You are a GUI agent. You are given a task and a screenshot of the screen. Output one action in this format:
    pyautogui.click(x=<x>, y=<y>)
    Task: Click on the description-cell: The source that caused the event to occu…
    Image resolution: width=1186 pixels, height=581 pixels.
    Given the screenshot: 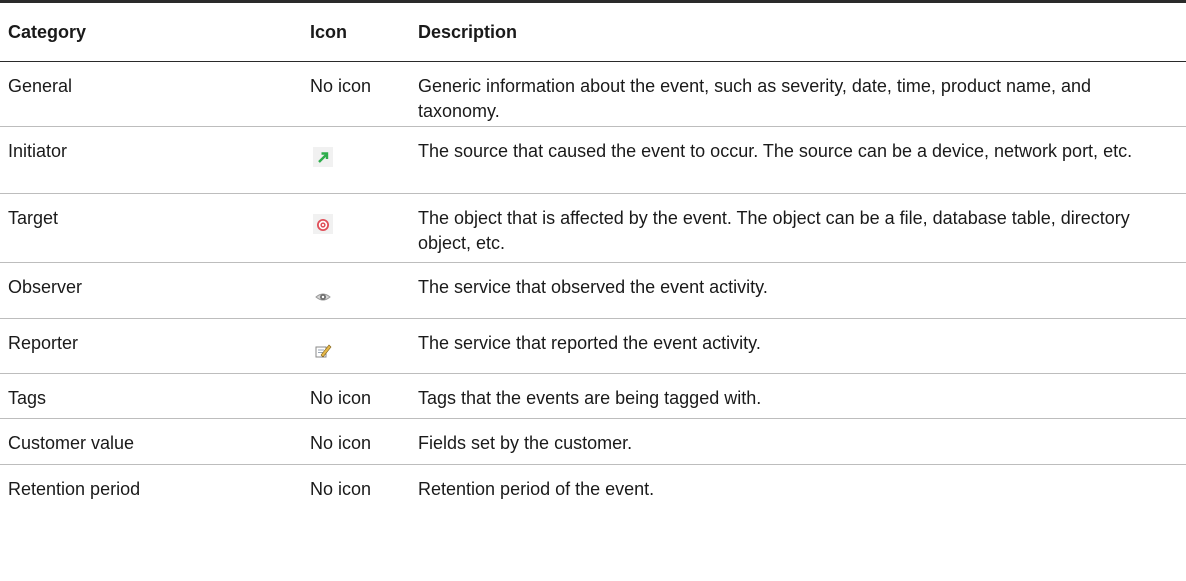 What is the action you would take?
    pyautogui.click(x=798, y=160)
    